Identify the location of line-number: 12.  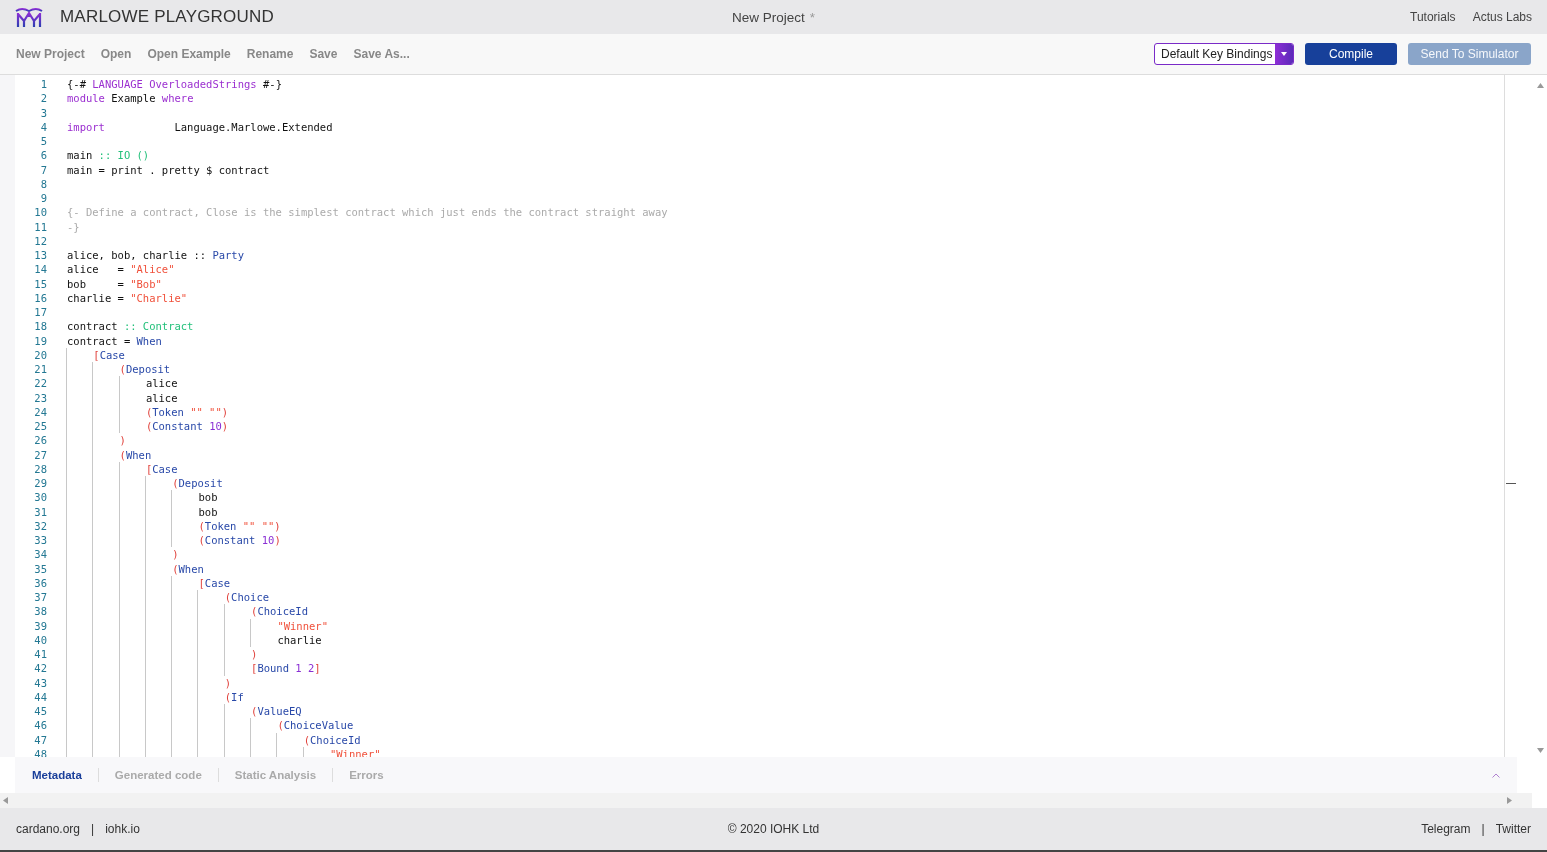
(40, 240).